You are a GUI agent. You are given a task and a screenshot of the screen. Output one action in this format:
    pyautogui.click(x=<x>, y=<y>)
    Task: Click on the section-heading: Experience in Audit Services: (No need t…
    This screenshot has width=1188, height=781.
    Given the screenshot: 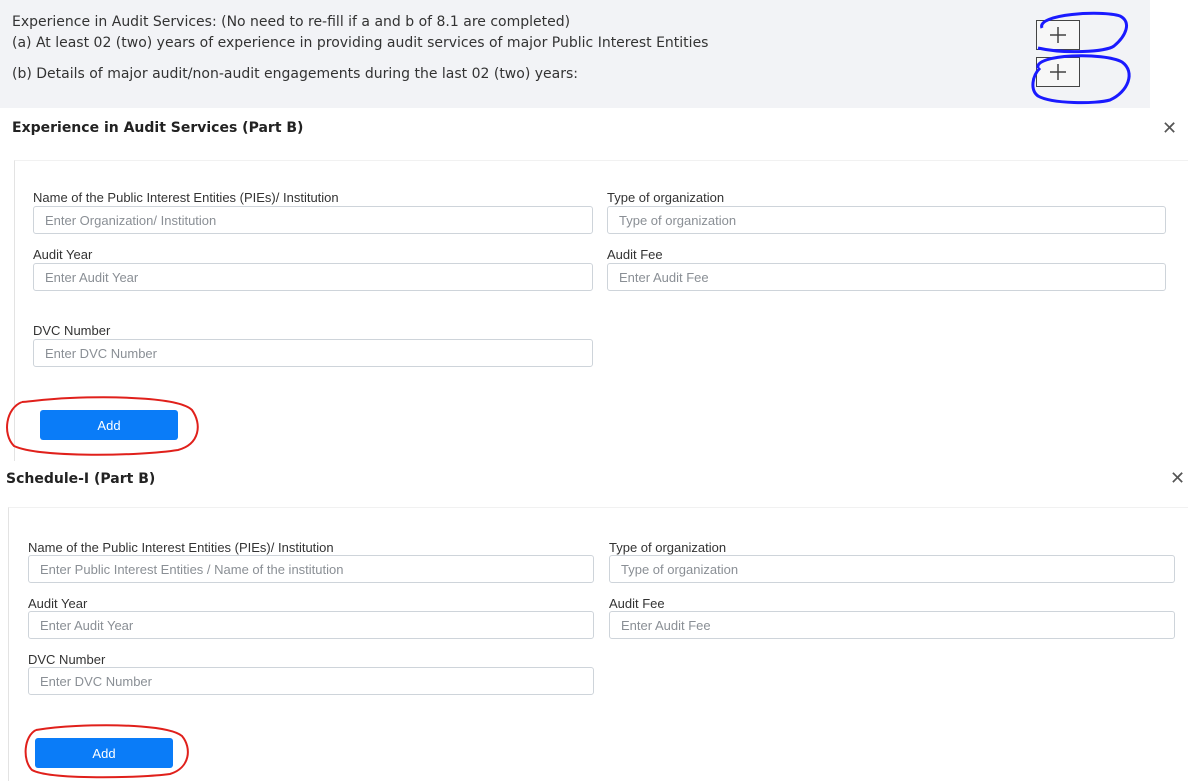 What is the action you would take?
    pyautogui.click(x=291, y=22)
    